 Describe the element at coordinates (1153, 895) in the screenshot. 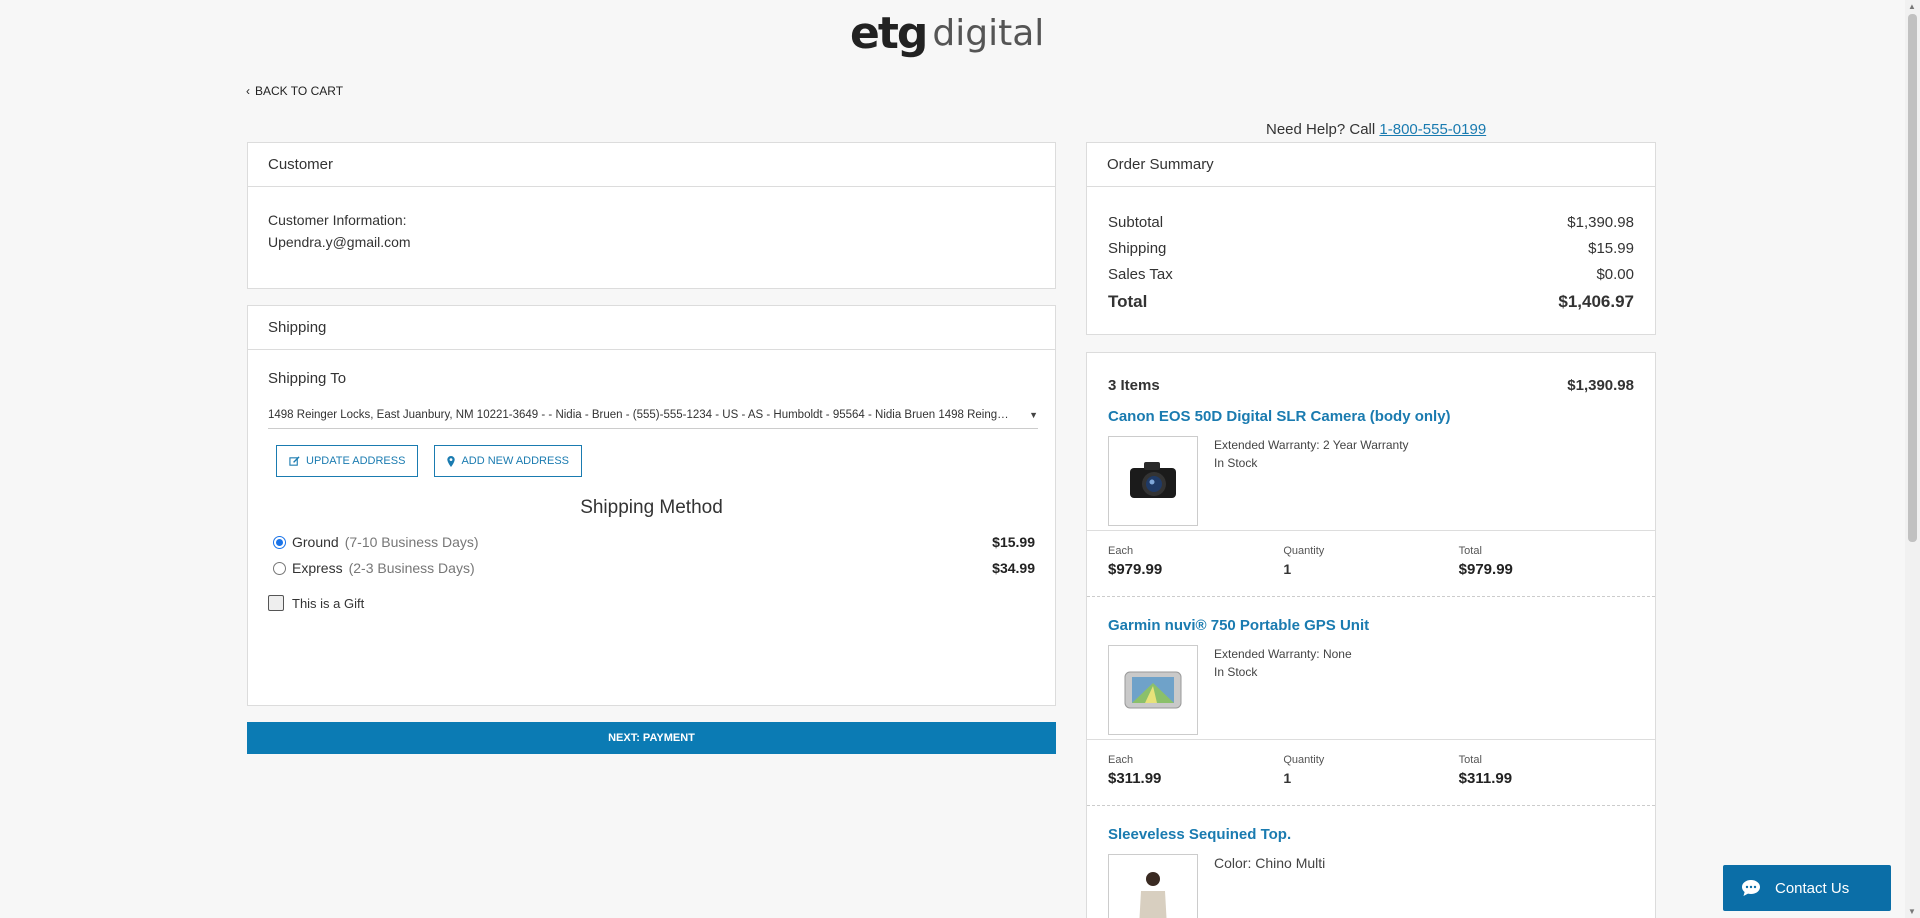

I see `clothing-icon` at that location.